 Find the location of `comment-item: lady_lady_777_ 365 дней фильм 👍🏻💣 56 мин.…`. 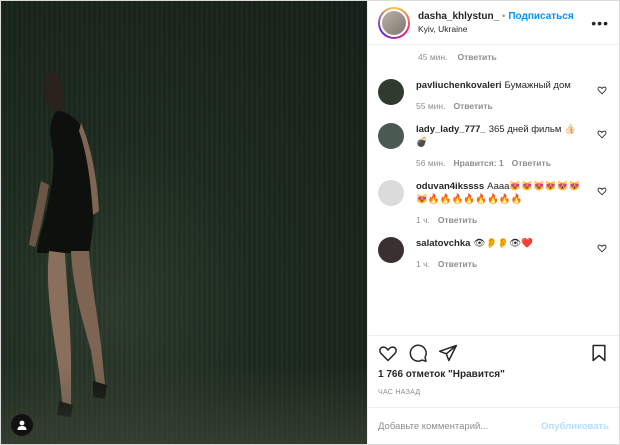

comment-item: lady_lady_777_ 365 дней фильм 👍🏻💣 56 мин.… is located at coordinates (493, 141).